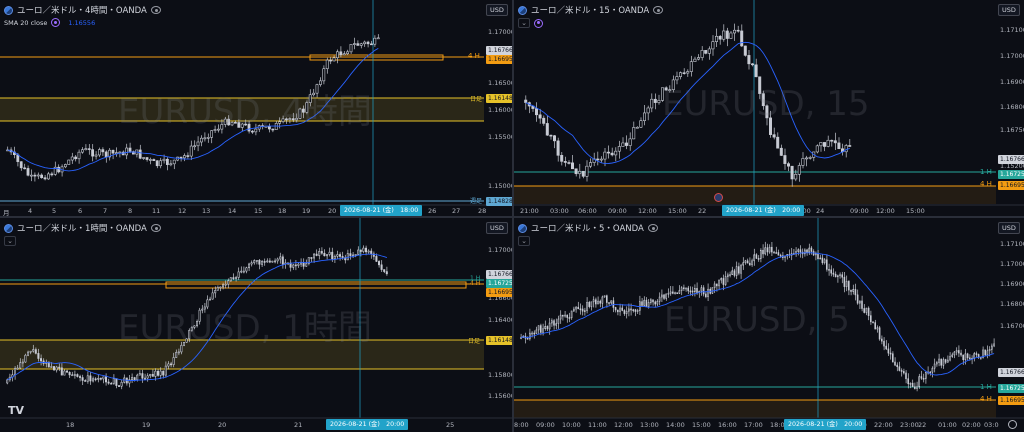 The height and width of the screenshot is (432, 1024). Describe the element at coordinates (675, 425) in the screenshot. I see `time-tick: 14:00` at that location.